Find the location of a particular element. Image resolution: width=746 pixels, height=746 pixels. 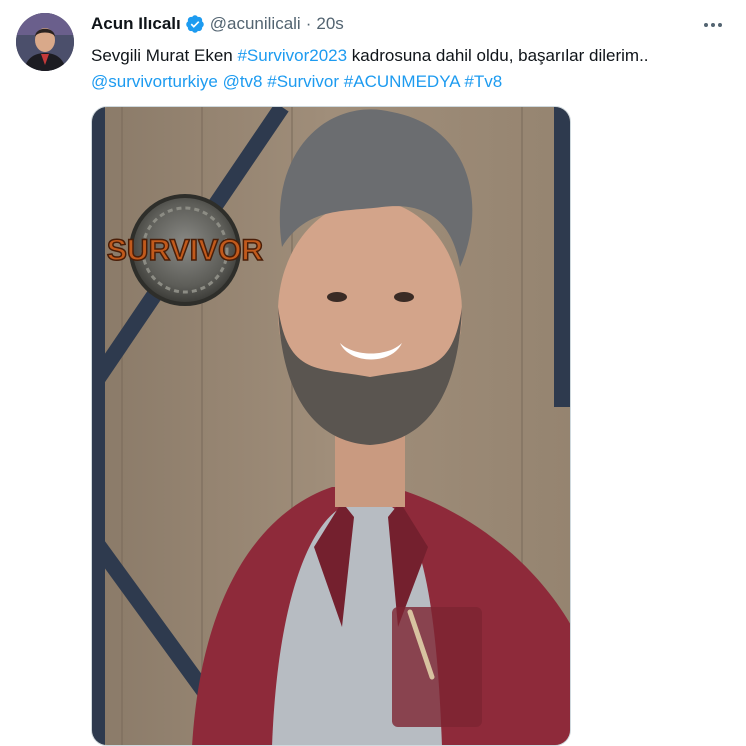

tweet-header: Acun Ilıcalı @acunilicali · 20s is located at coordinates (217, 24).